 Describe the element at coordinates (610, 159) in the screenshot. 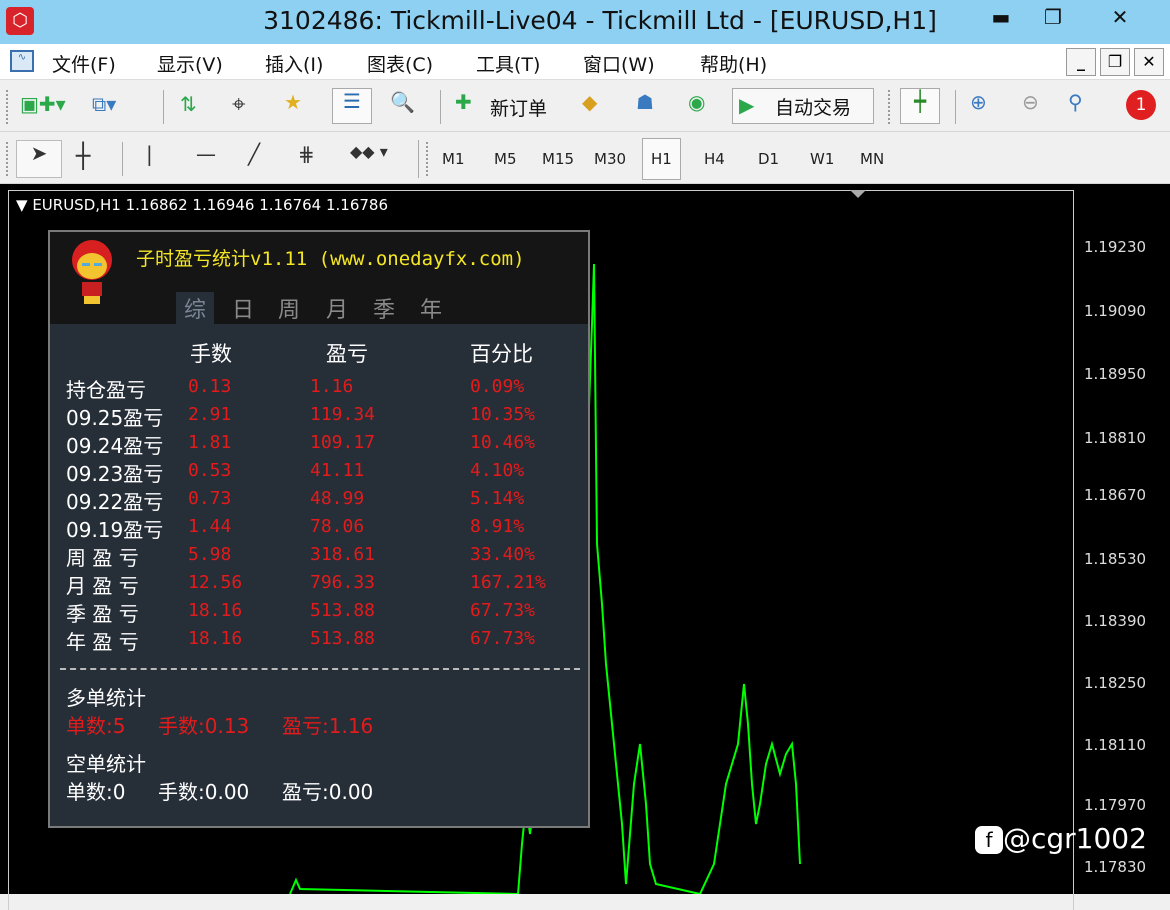

I see `timeframe-m30: M30` at that location.